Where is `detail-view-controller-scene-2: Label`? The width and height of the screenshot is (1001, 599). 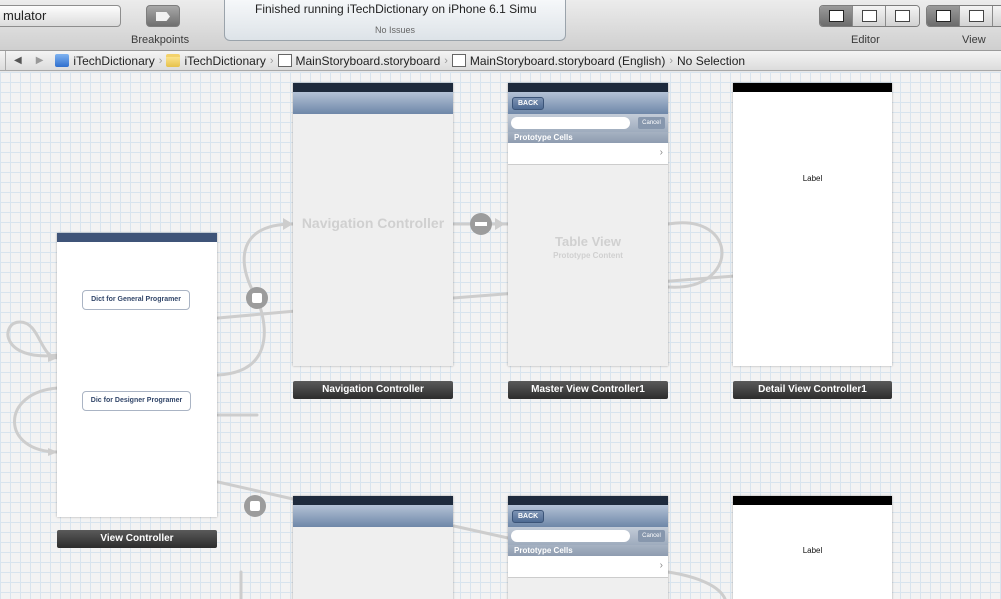 detail-view-controller-scene-2: Label is located at coordinates (812, 547).